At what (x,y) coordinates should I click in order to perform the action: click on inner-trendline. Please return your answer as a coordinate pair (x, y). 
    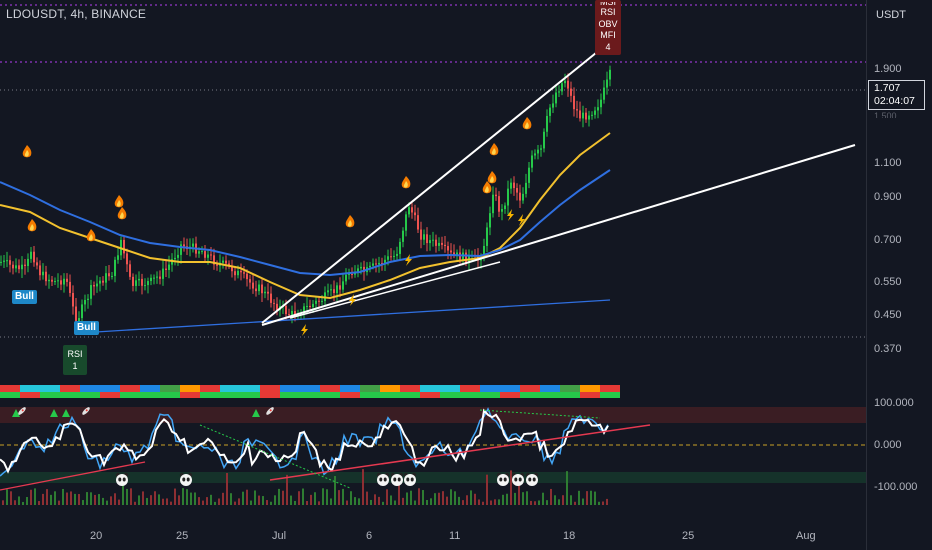
    Looking at the image, I should click on (395, 290).